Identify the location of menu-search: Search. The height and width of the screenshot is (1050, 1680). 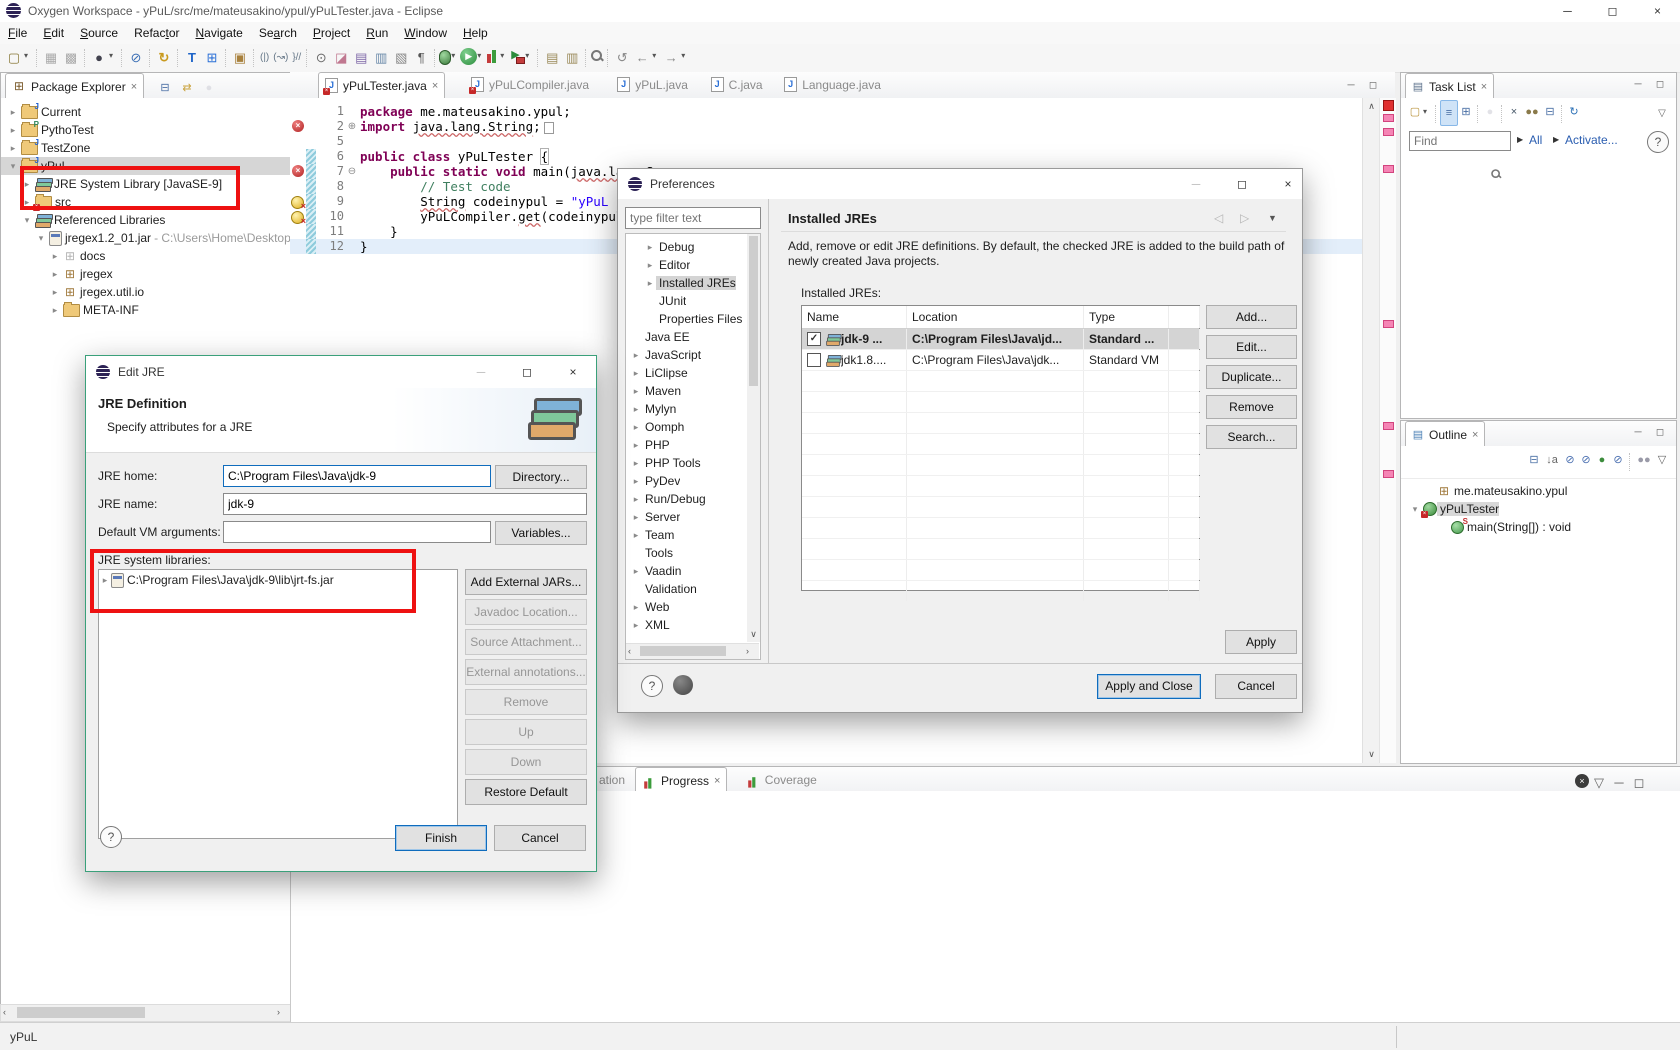
(278, 33).